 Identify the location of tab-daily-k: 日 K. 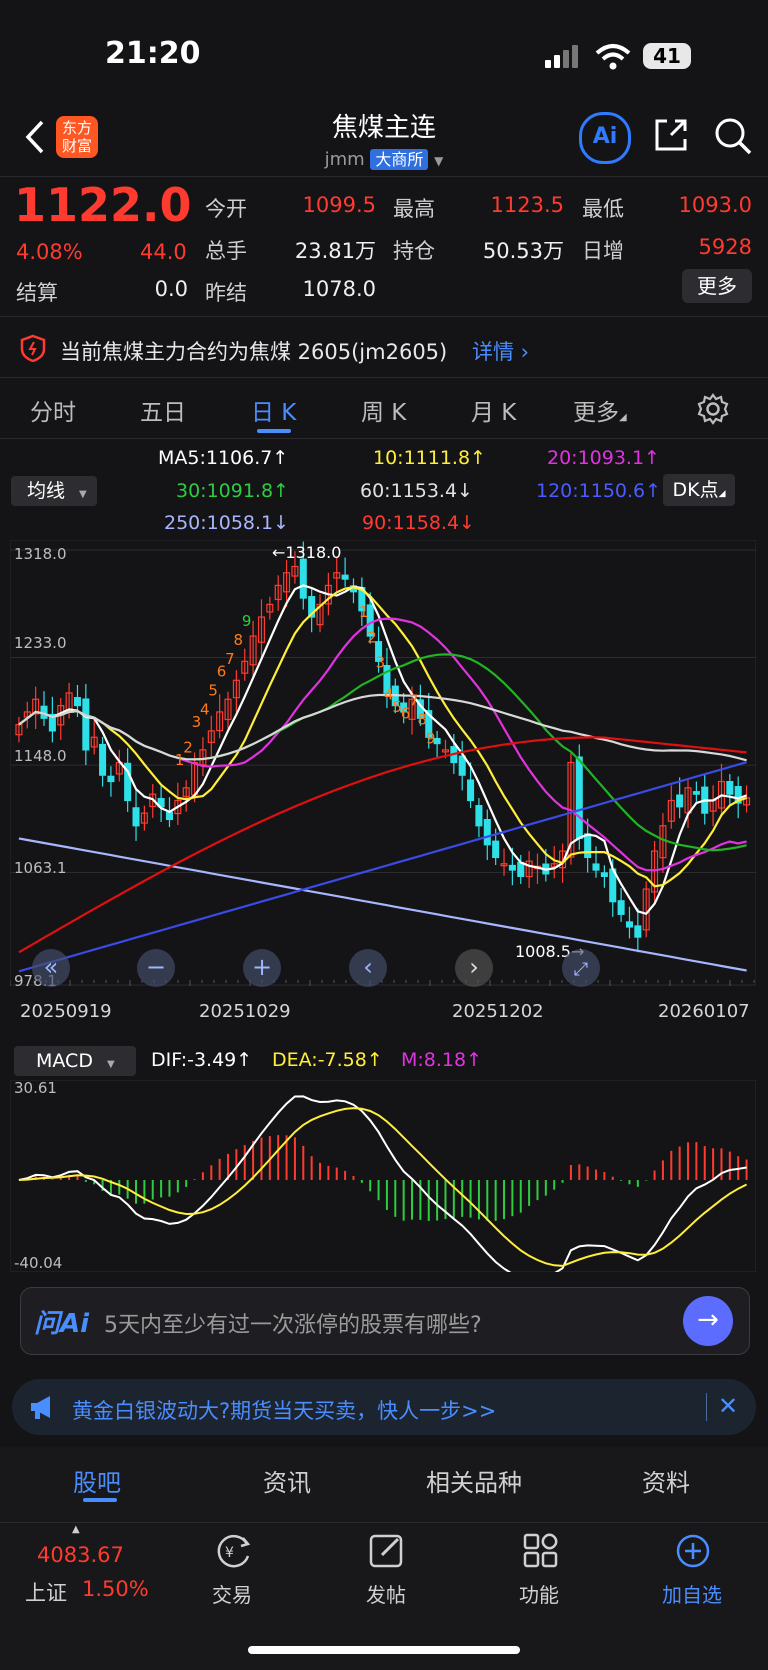
(273, 410).